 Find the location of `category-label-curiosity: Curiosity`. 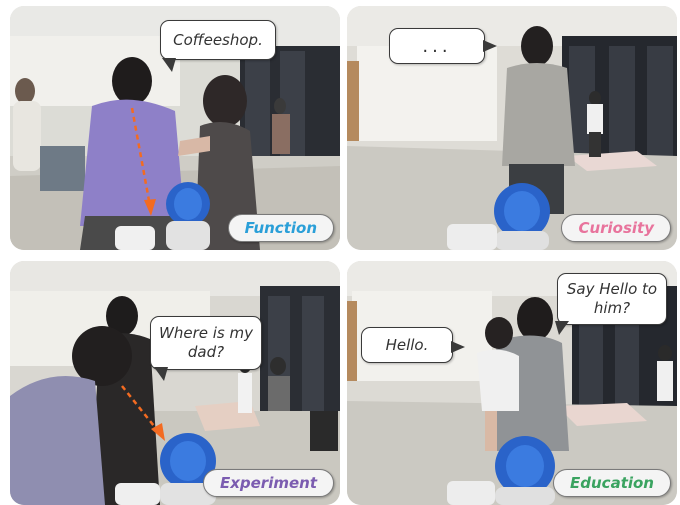

category-label-curiosity: Curiosity is located at coordinates (616, 228).